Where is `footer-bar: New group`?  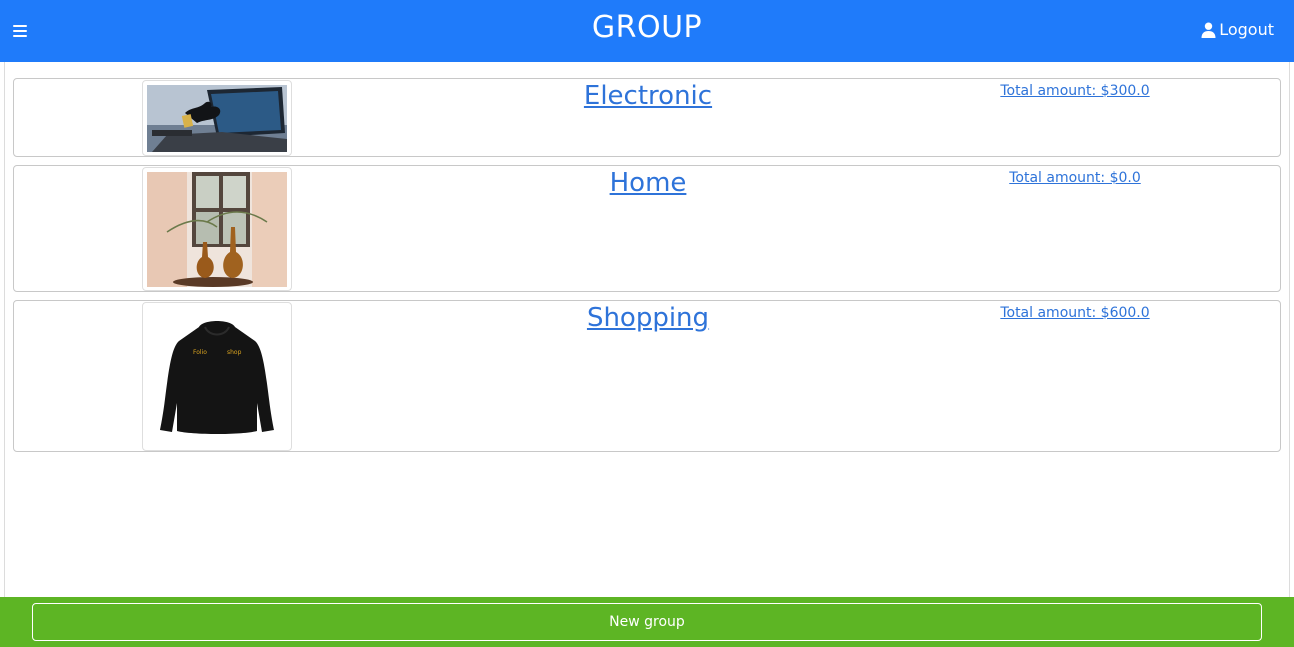 footer-bar: New group is located at coordinates (647, 622).